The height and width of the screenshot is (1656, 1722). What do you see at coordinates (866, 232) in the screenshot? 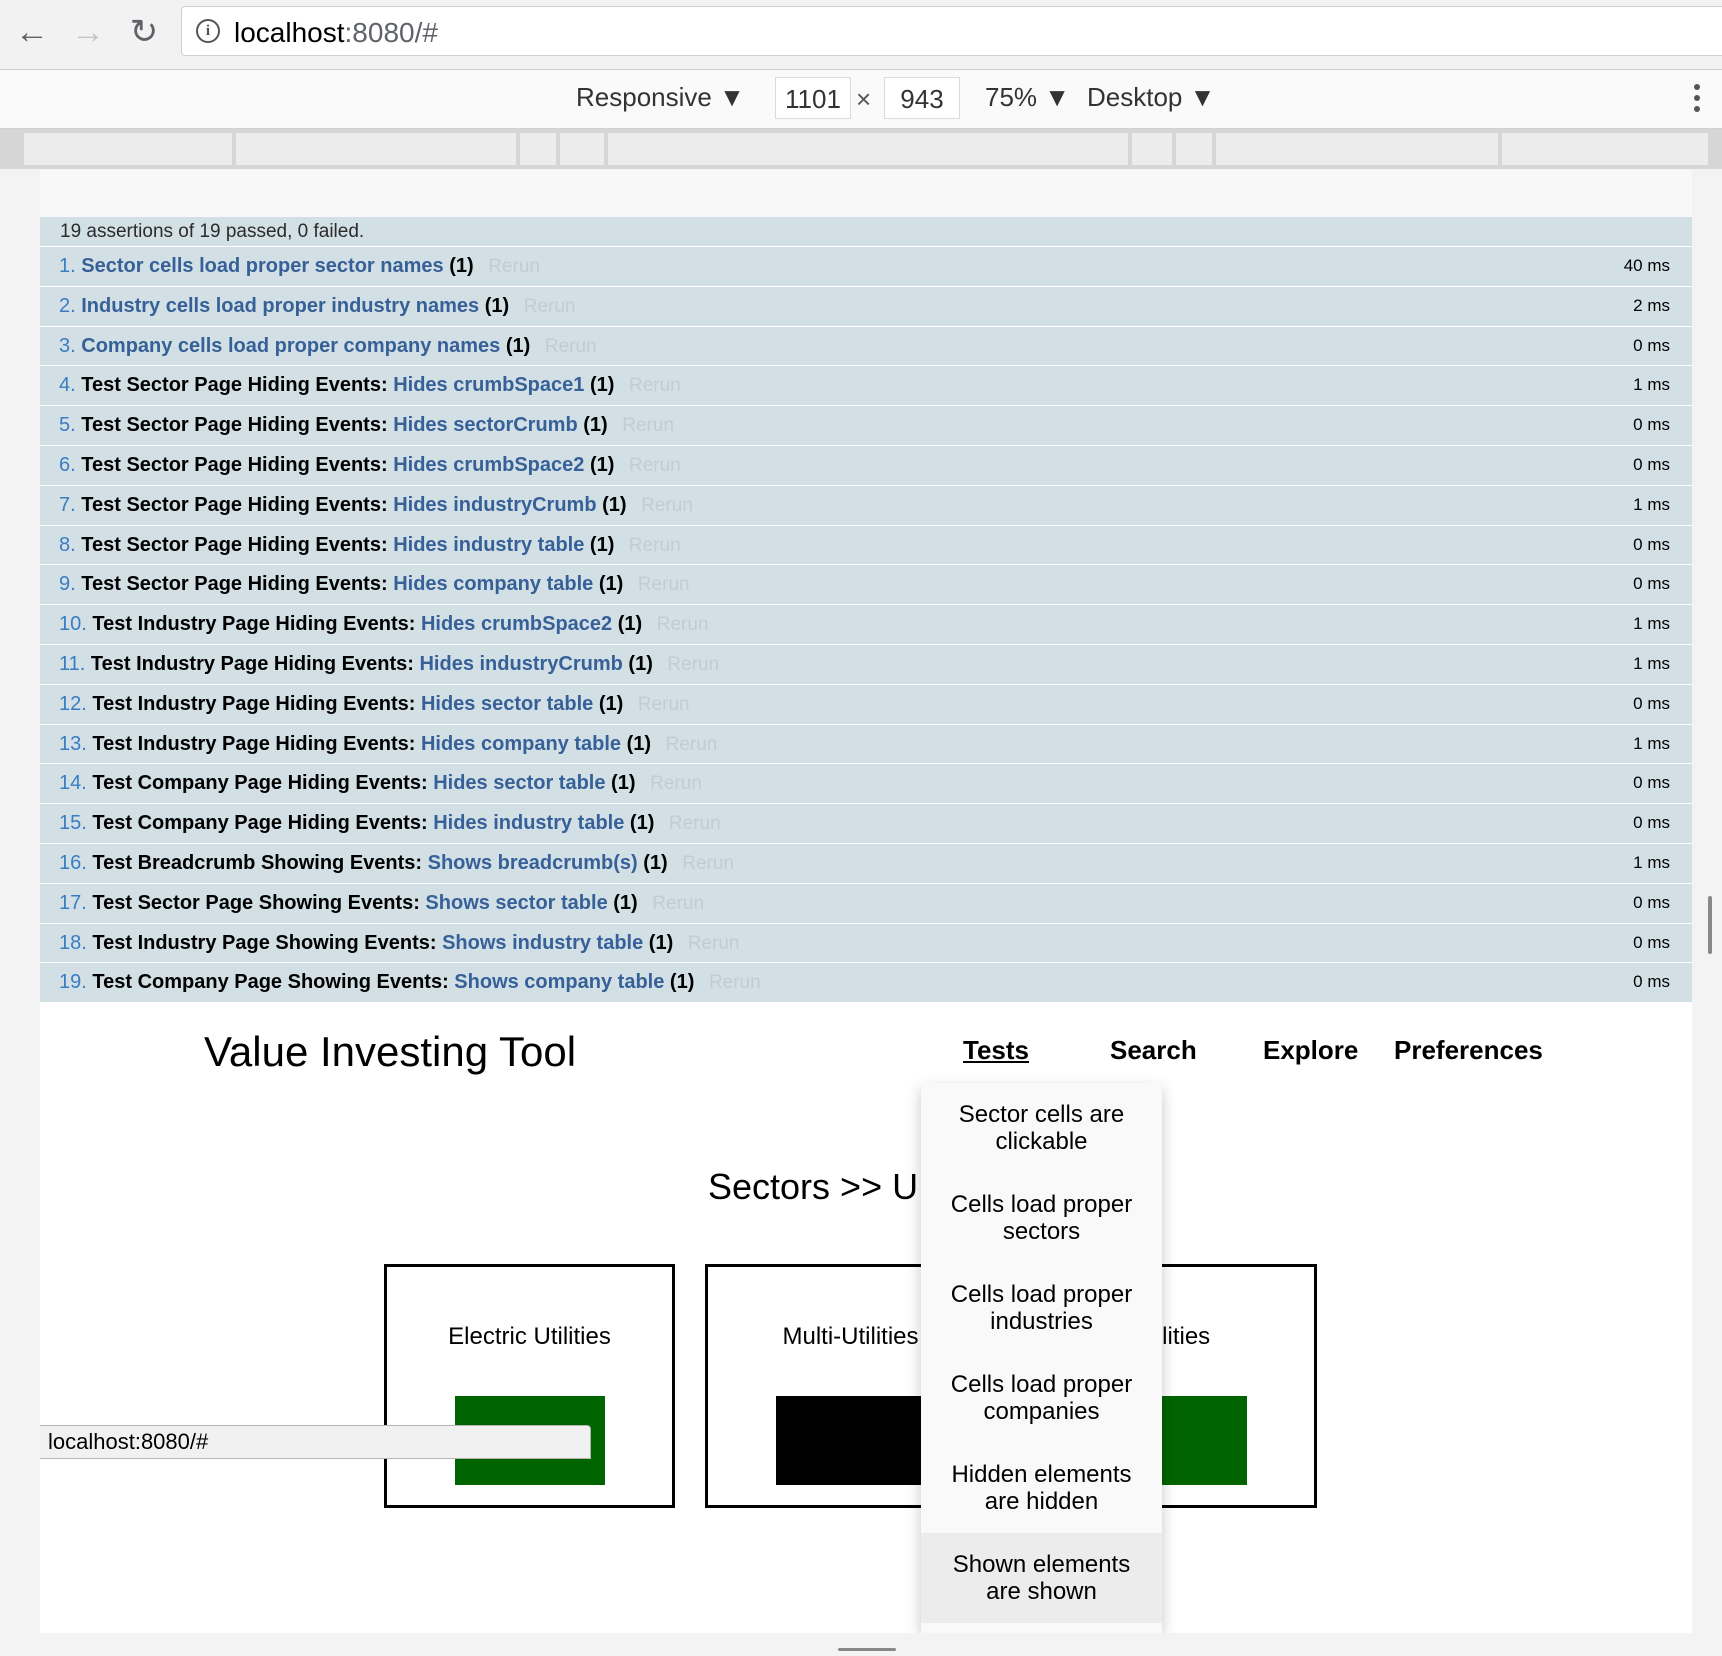
I see `test-summary: 19 assertions of 19 passed, 0 failed.` at bounding box center [866, 232].